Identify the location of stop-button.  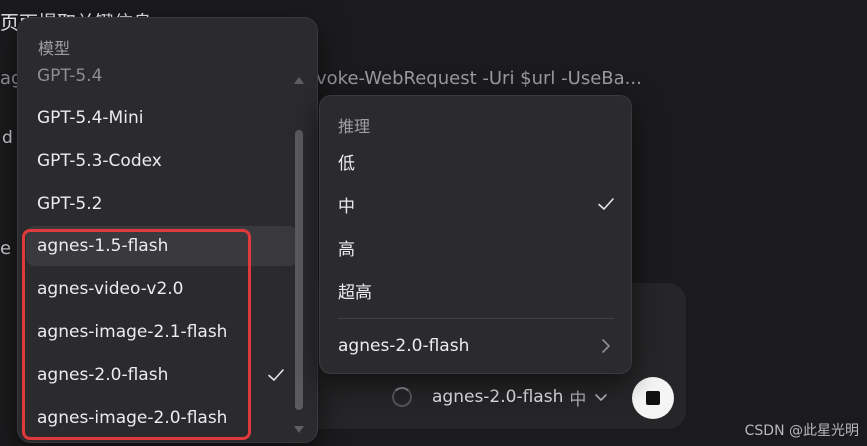
(653, 398).